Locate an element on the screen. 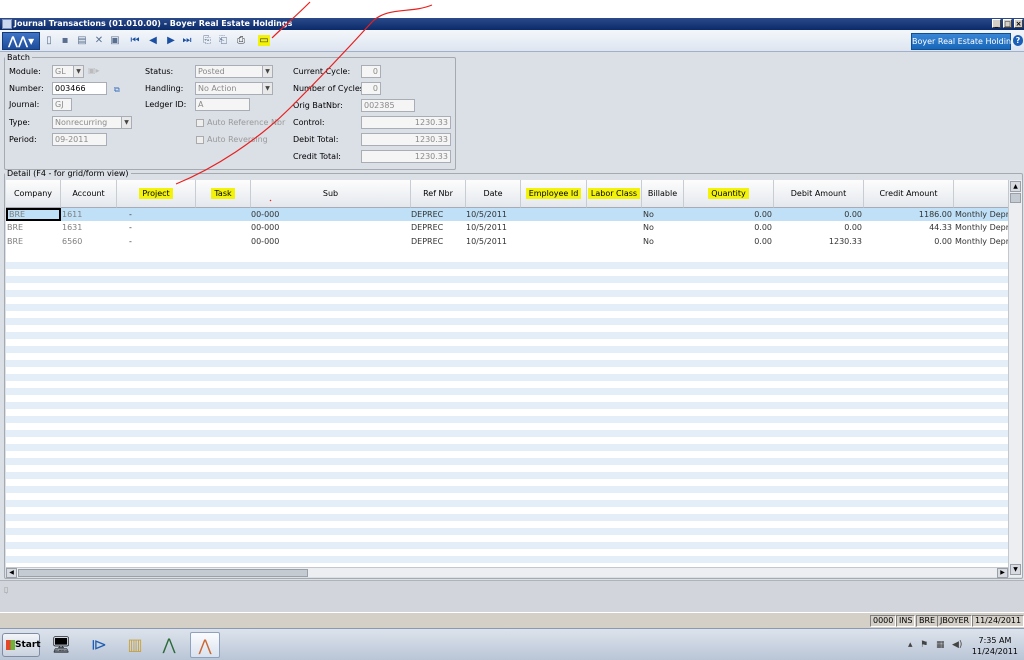 The image size is (1024, 660). orig-batnbr-field: 002385 is located at coordinates (388, 105).